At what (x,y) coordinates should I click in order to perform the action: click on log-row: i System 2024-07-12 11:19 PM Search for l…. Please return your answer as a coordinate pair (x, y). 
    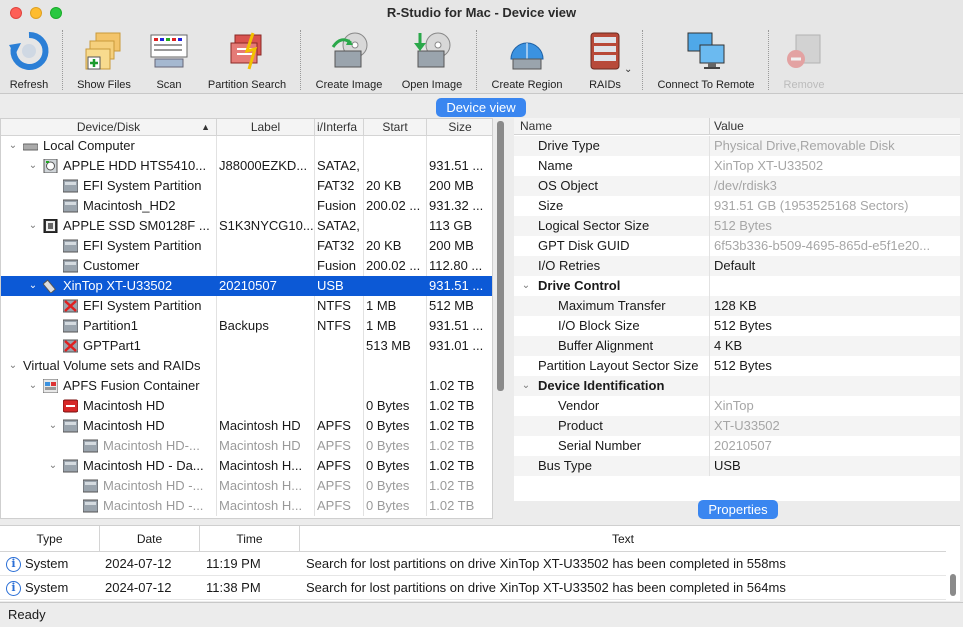
    Looking at the image, I should click on (473, 564).